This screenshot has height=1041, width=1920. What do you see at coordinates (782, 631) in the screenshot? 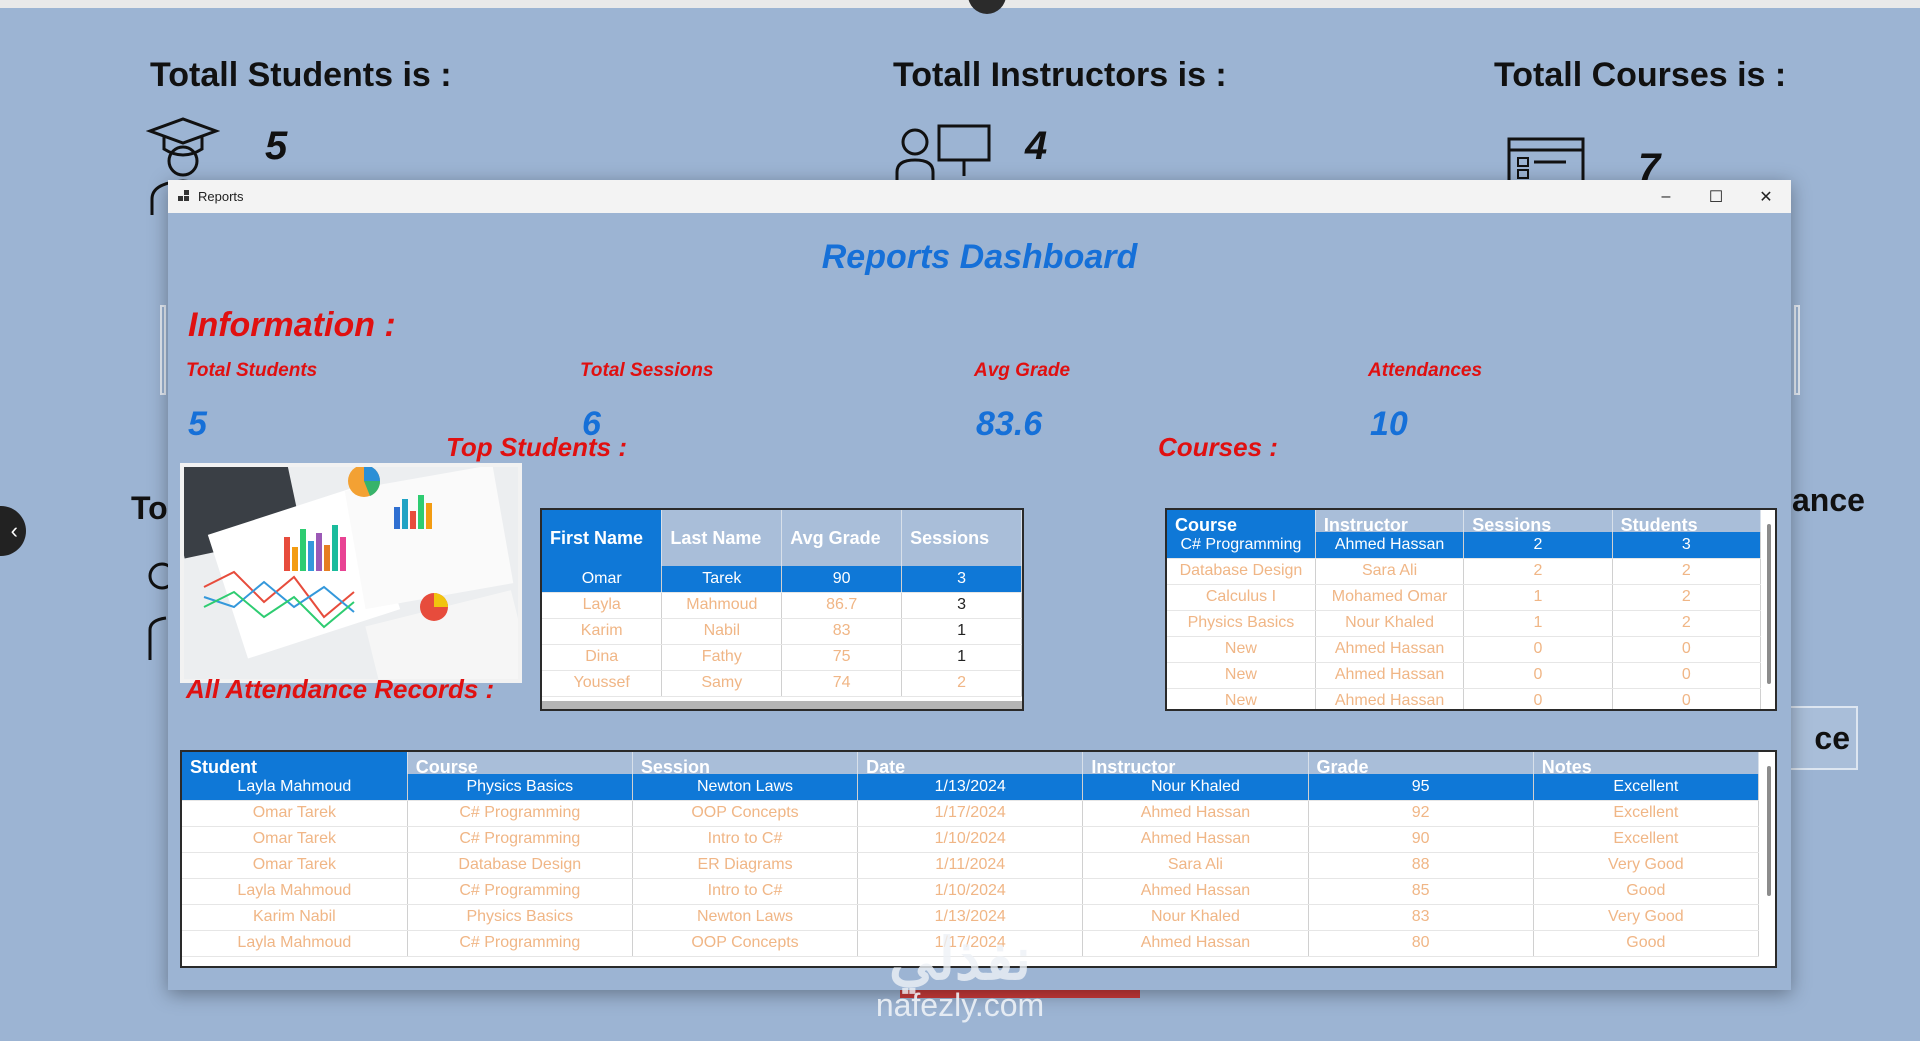
I see `table-row: Karim Nabil 83 1` at bounding box center [782, 631].